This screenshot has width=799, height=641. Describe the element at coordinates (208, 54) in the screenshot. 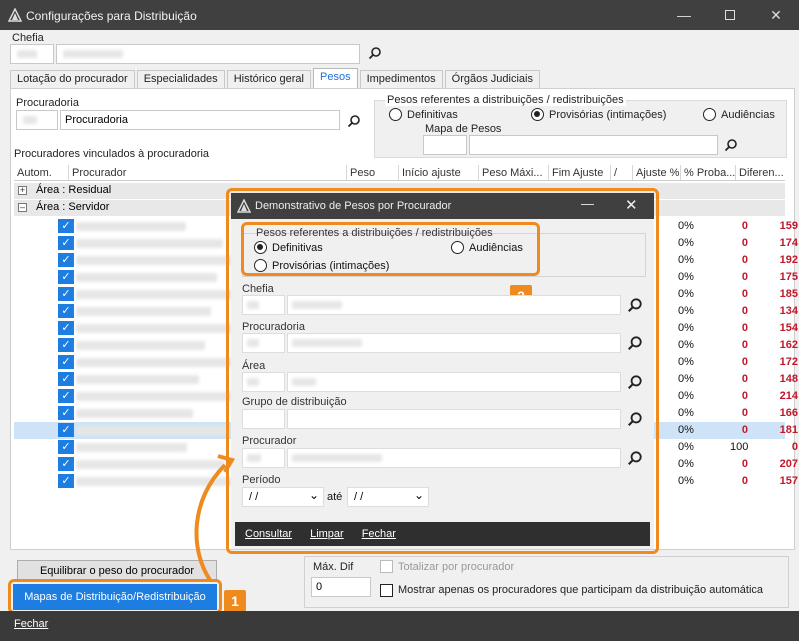

I see `chefia-name-field` at that location.